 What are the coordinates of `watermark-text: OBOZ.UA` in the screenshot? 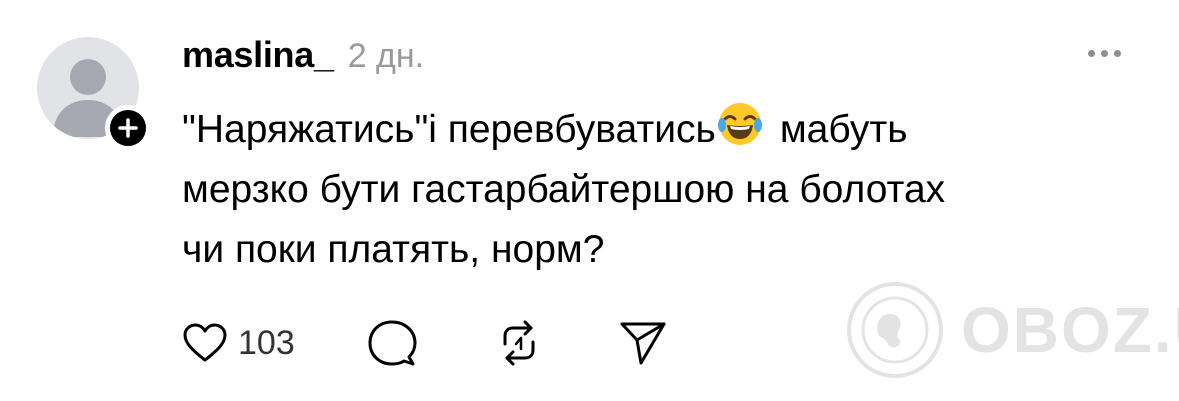 It's located at (1070, 330).